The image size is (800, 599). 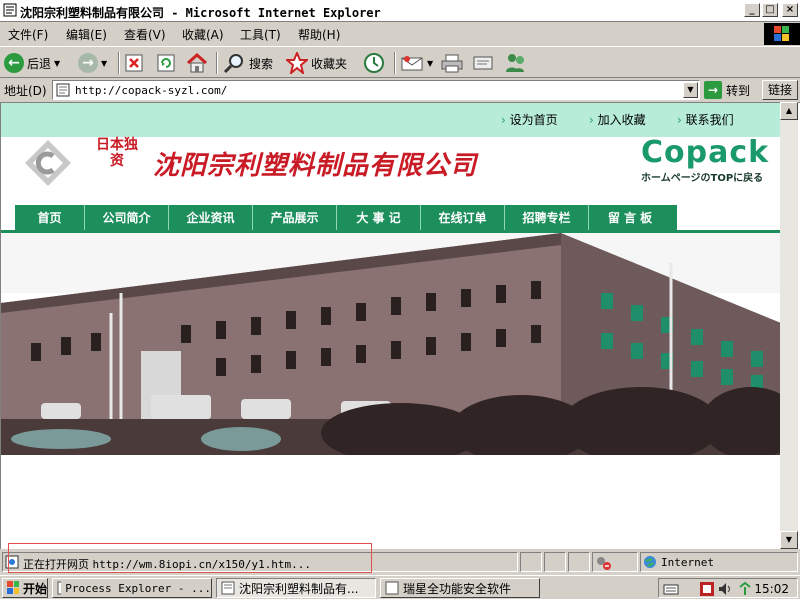 I want to click on menu-edit: 编辑(E), so click(x=86, y=34).